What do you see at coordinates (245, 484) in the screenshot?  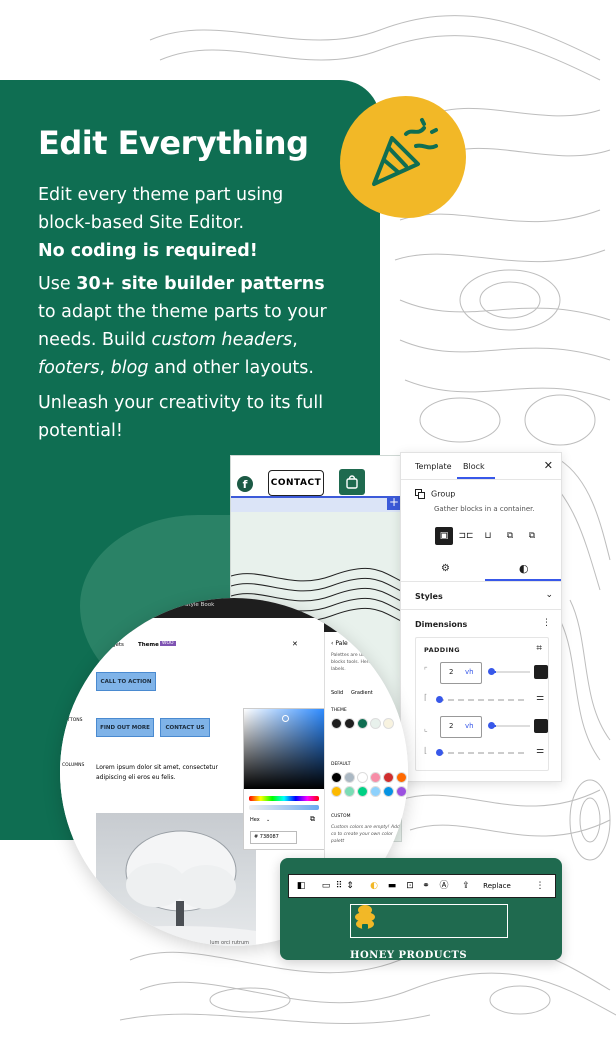 I see `facebook-icon: f` at bounding box center [245, 484].